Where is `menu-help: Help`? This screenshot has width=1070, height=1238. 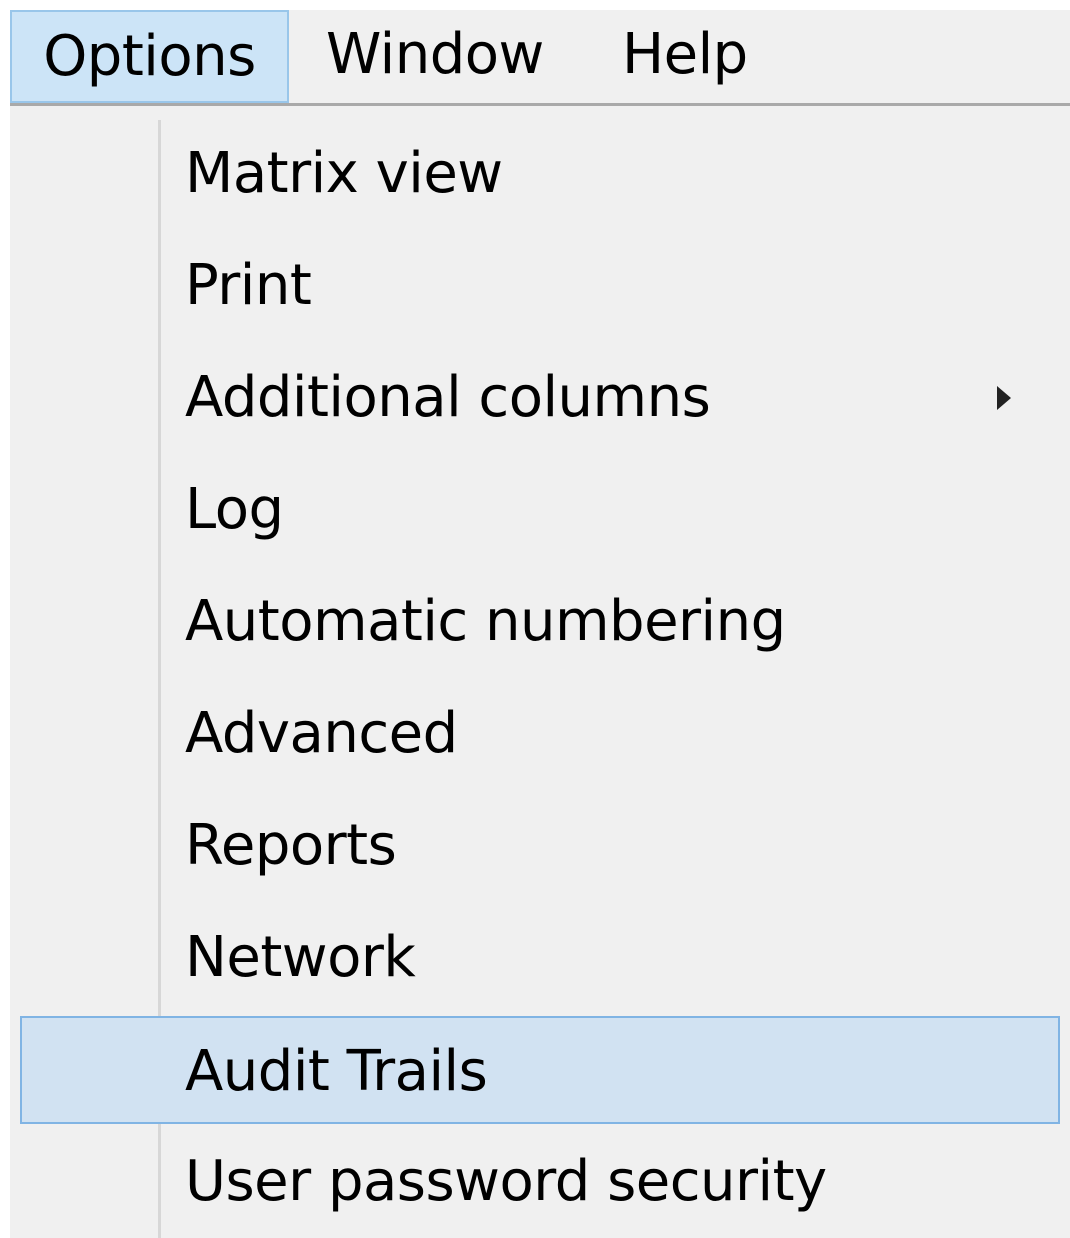
menu-help: Help is located at coordinates (685, 56).